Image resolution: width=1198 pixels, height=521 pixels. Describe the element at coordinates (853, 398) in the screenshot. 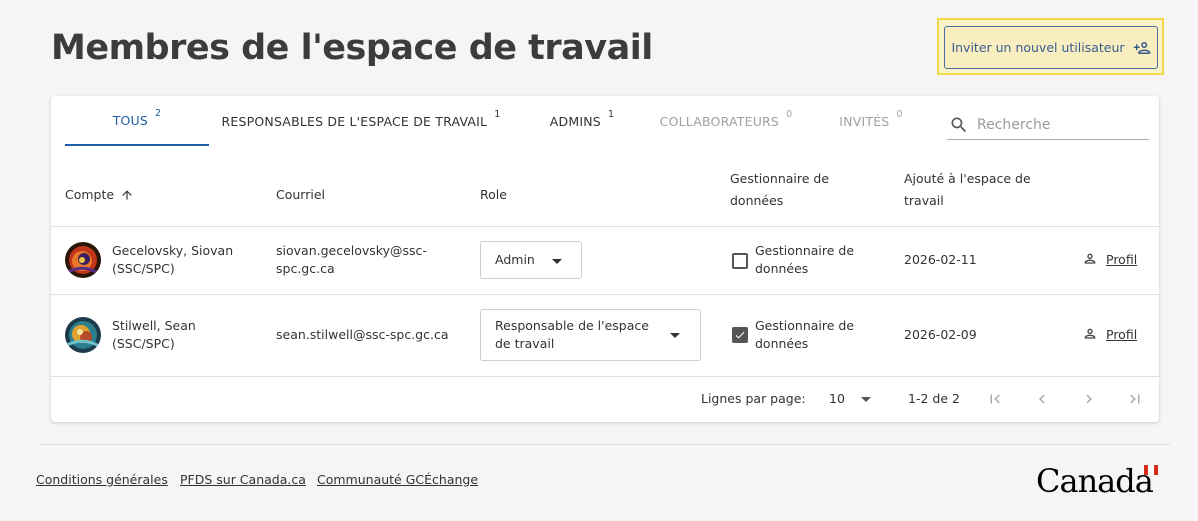

I see `rows-per-page-select: 10` at that location.